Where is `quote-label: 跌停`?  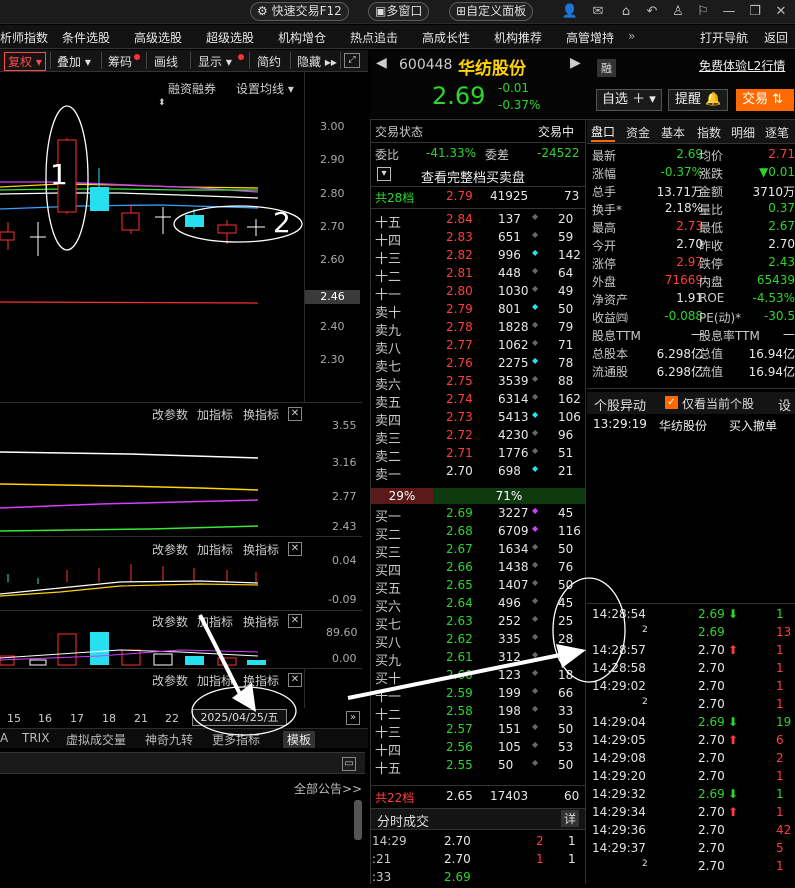 quote-label: 跌停 is located at coordinates (711, 264).